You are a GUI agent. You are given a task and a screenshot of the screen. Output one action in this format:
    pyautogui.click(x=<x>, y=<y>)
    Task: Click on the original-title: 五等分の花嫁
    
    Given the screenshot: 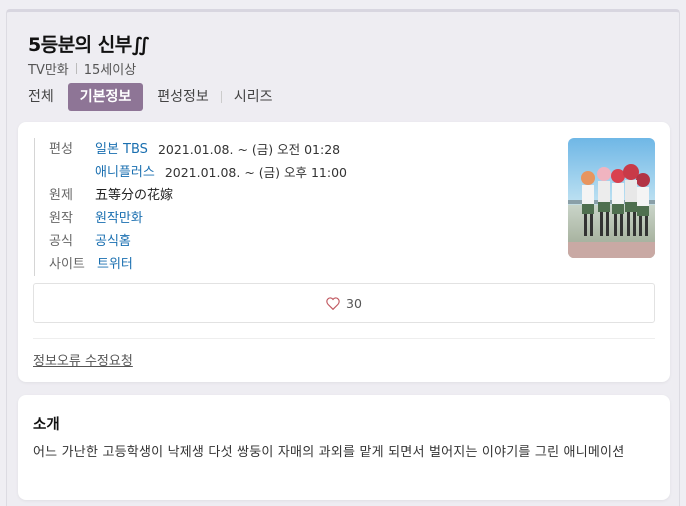 What is the action you would take?
    pyautogui.click(x=134, y=195)
    